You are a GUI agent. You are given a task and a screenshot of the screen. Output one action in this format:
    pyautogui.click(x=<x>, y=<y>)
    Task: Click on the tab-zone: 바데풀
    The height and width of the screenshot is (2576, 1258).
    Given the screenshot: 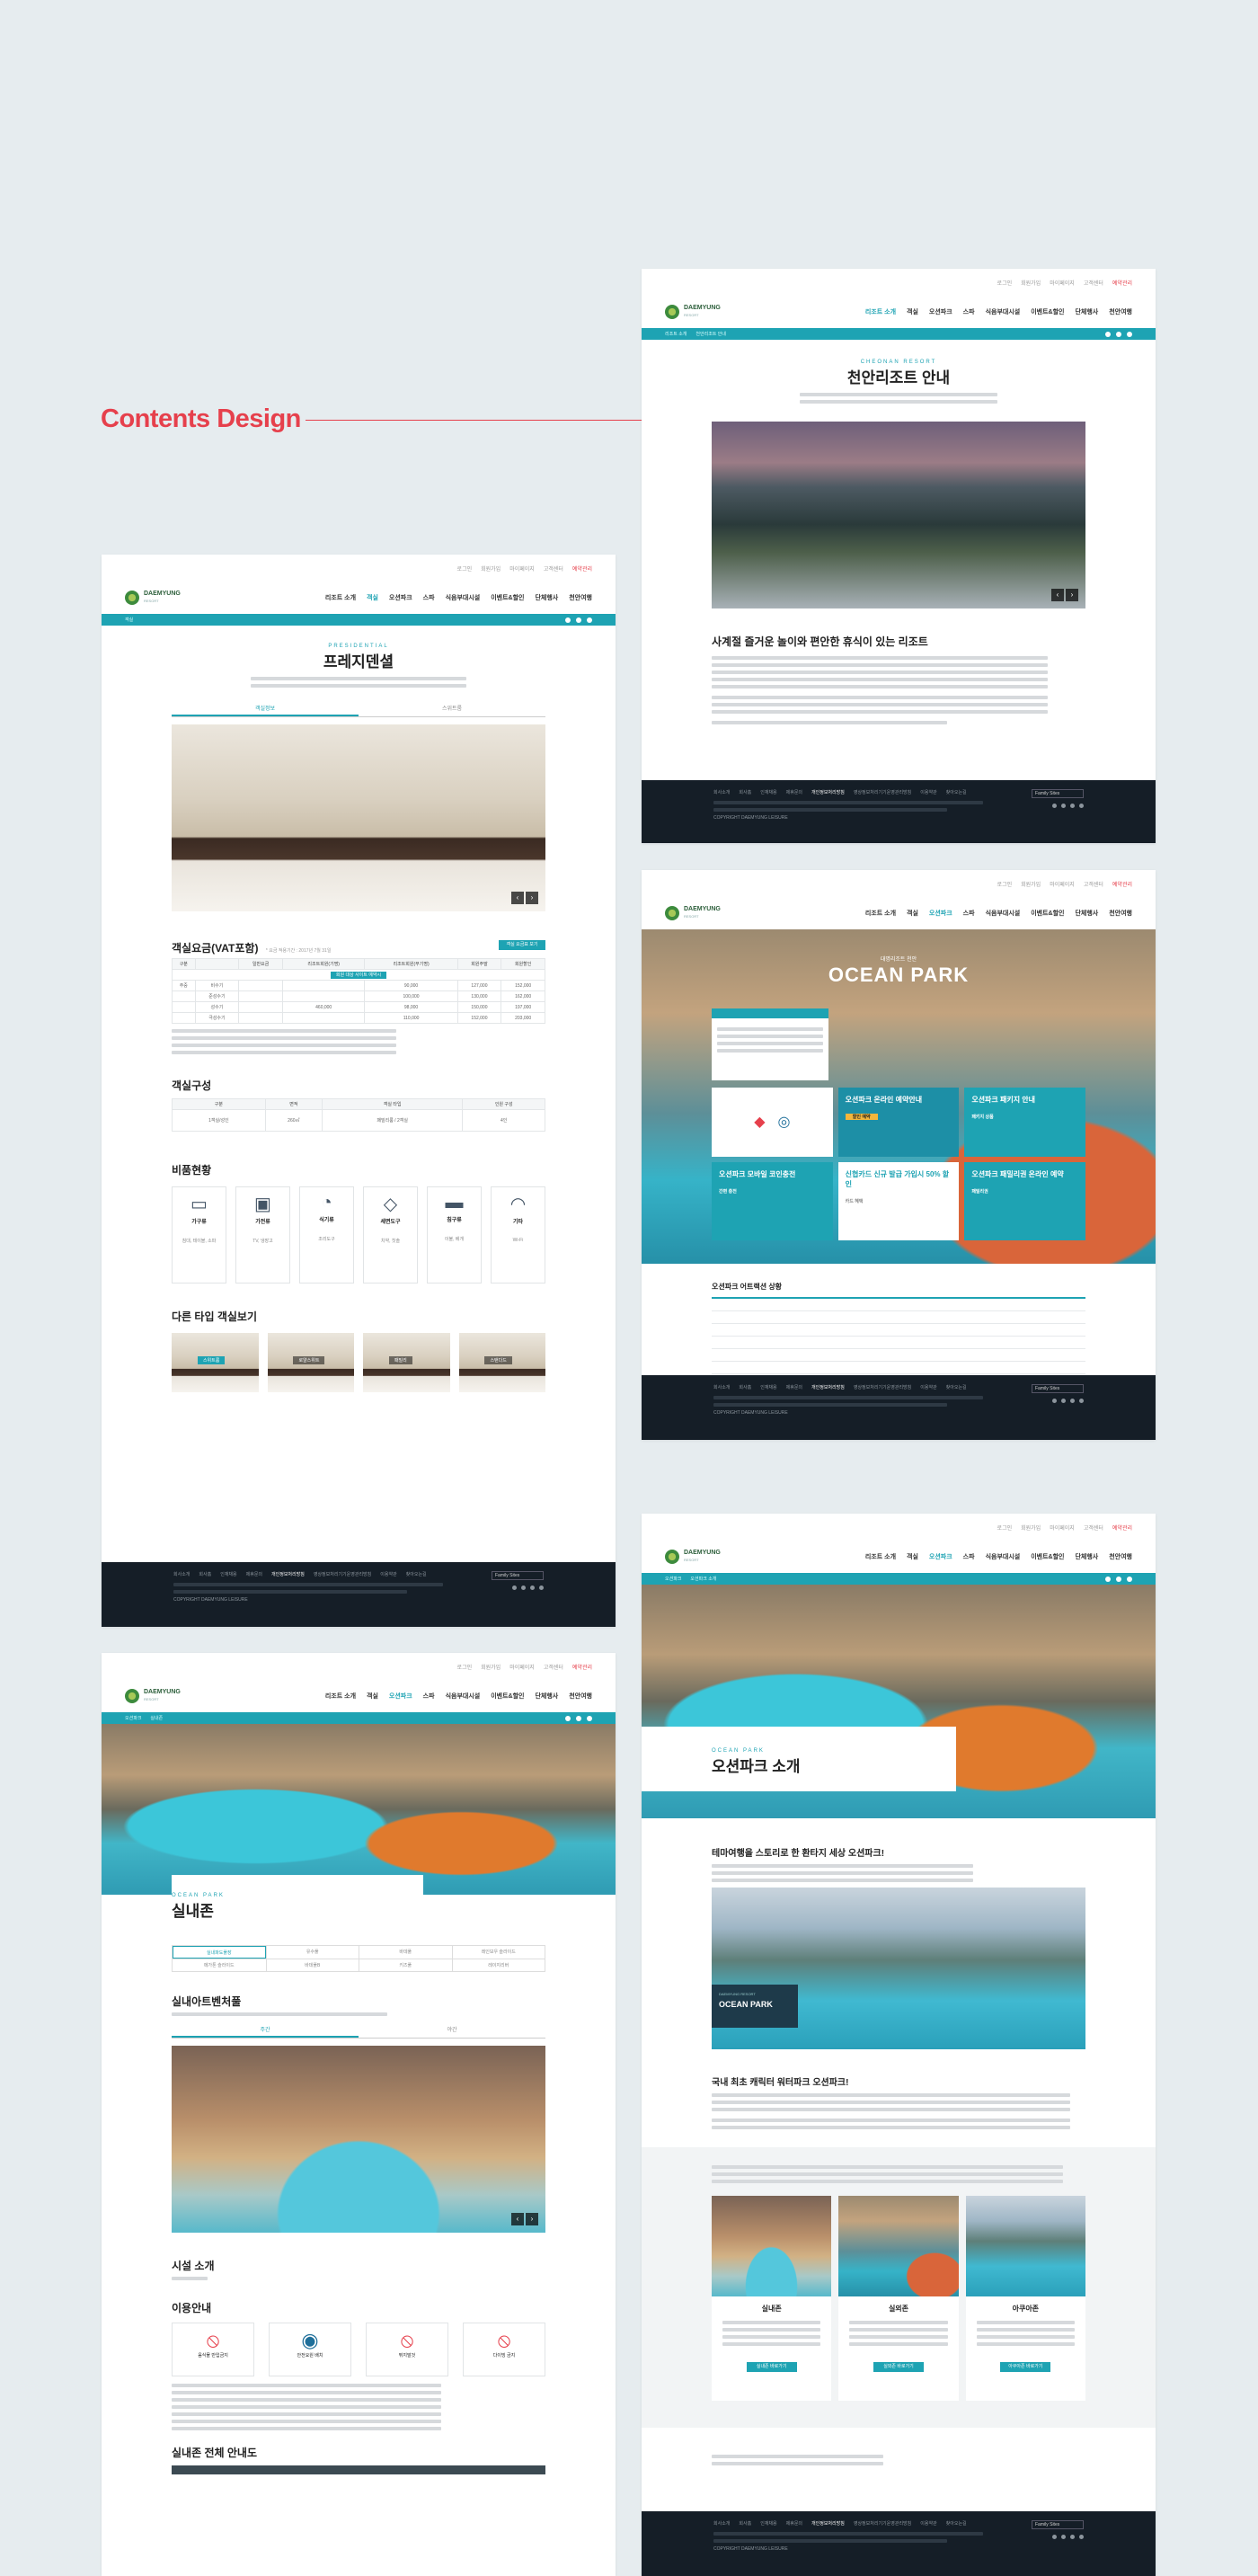 What is the action you would take?
    pyautogui.click(x=405, y=1953)
    